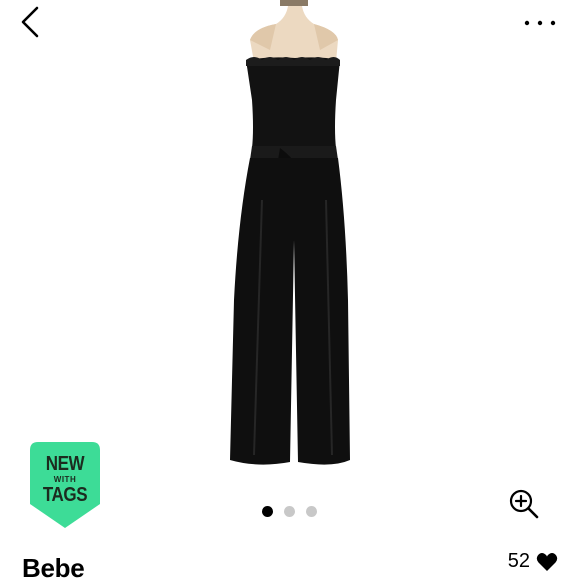 The height and width of the screenshot is (580, 580). I want to click on badge-line-tags: TAGS, so click(65, 495).